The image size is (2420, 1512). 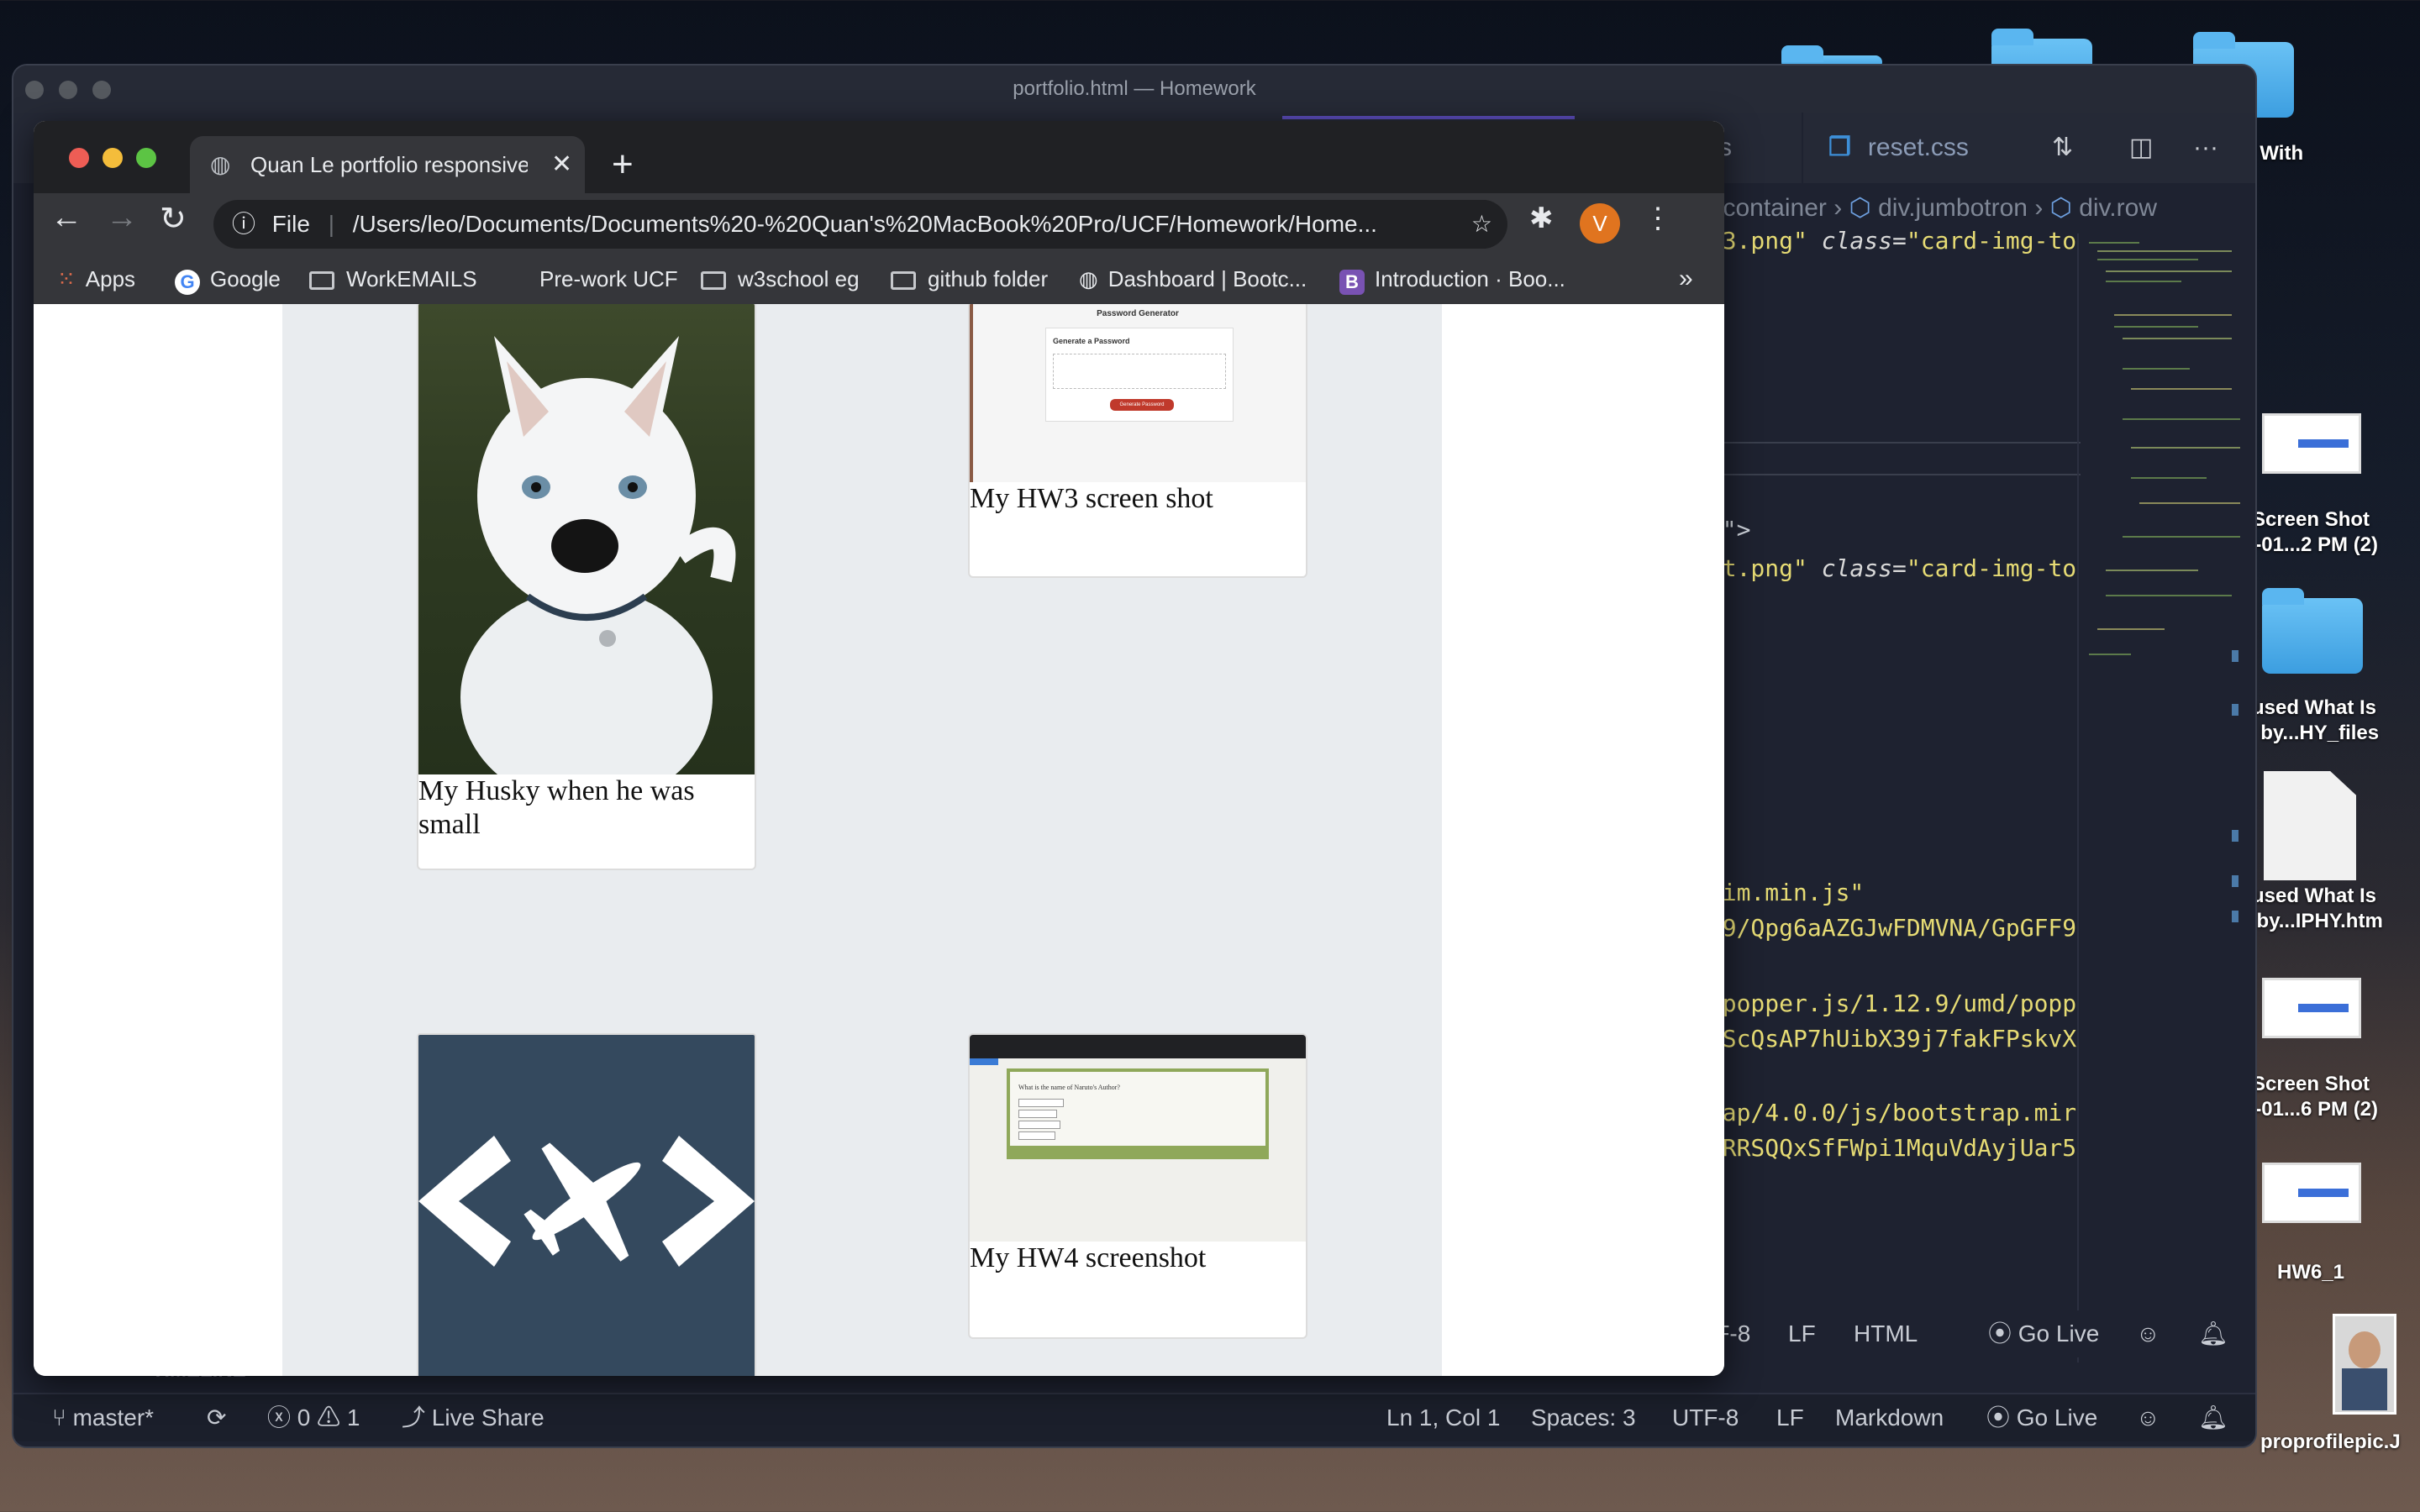 I want to click on new-tab-icon: +, so click(x=623, y=164).